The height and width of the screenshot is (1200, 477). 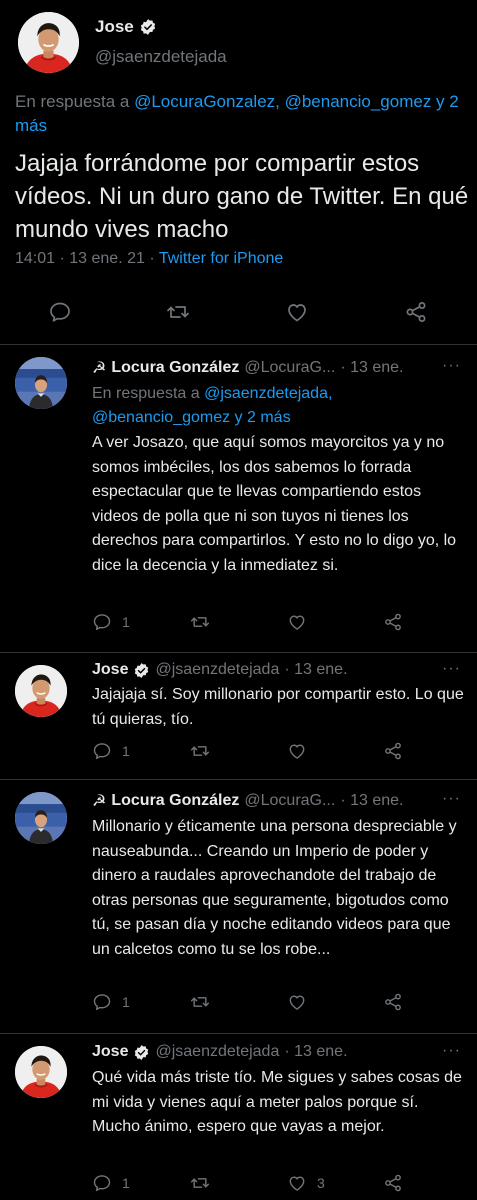 I want to click on like-button: 3, so click(x=306, y=1183).